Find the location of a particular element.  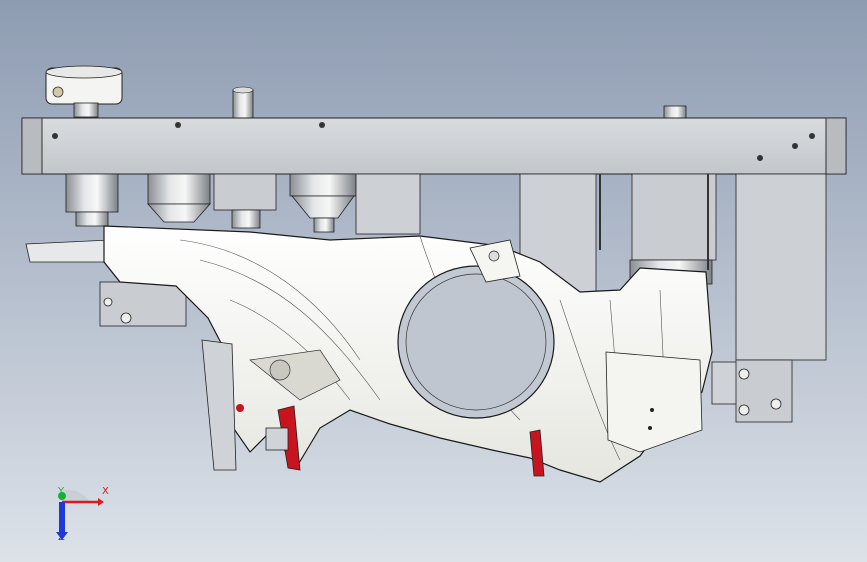

top-gauge-cap is located at coordinates (84, 91).